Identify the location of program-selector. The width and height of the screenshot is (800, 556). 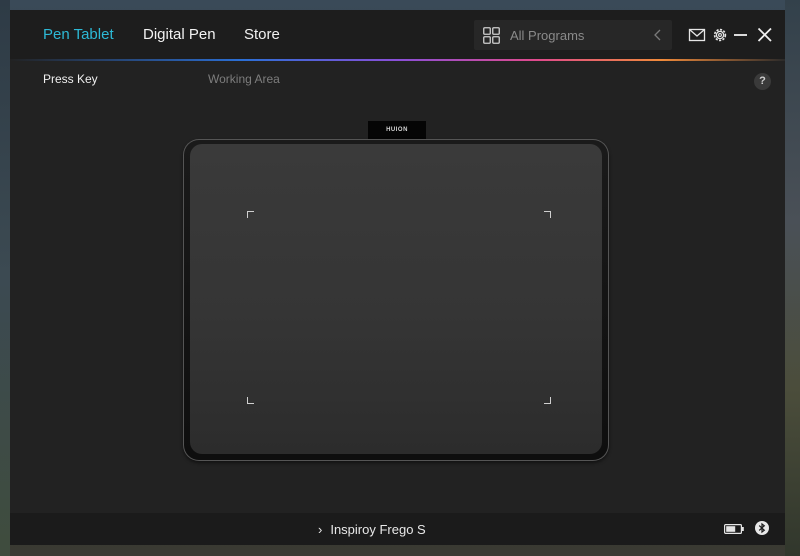
(573, 35).